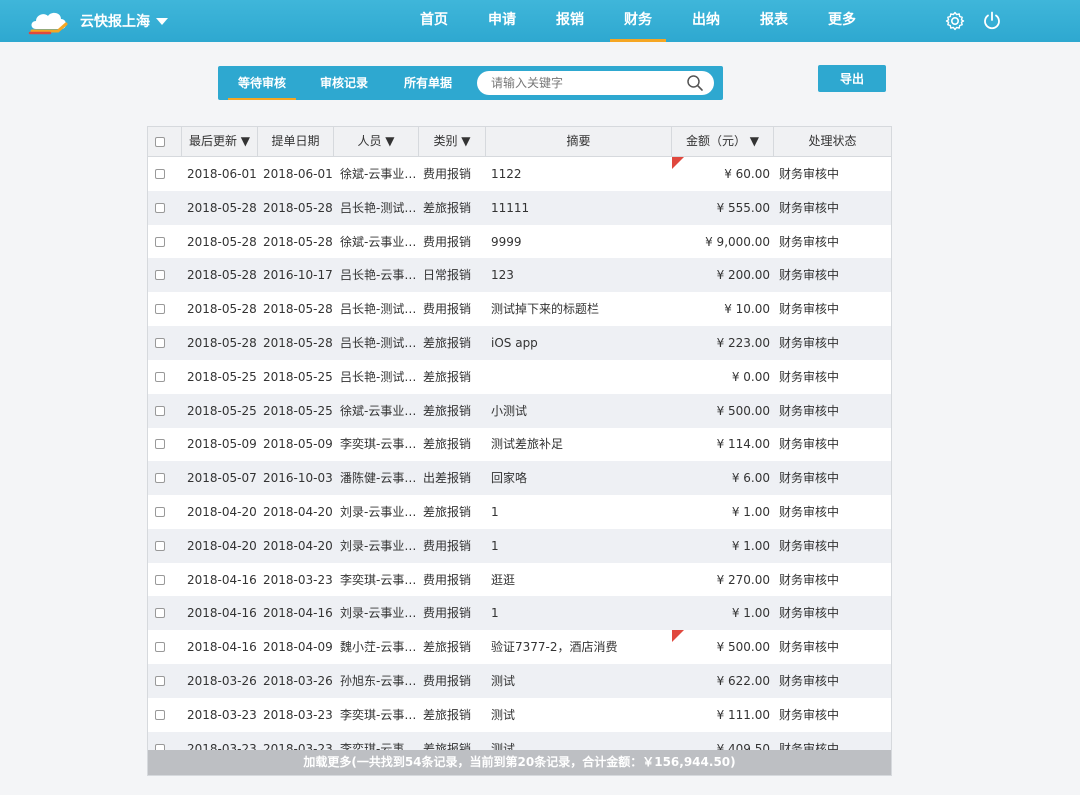 The width and height of the screenshot is (1080, 795). I want to click on cell-summary: 测试, so click(503, 681).